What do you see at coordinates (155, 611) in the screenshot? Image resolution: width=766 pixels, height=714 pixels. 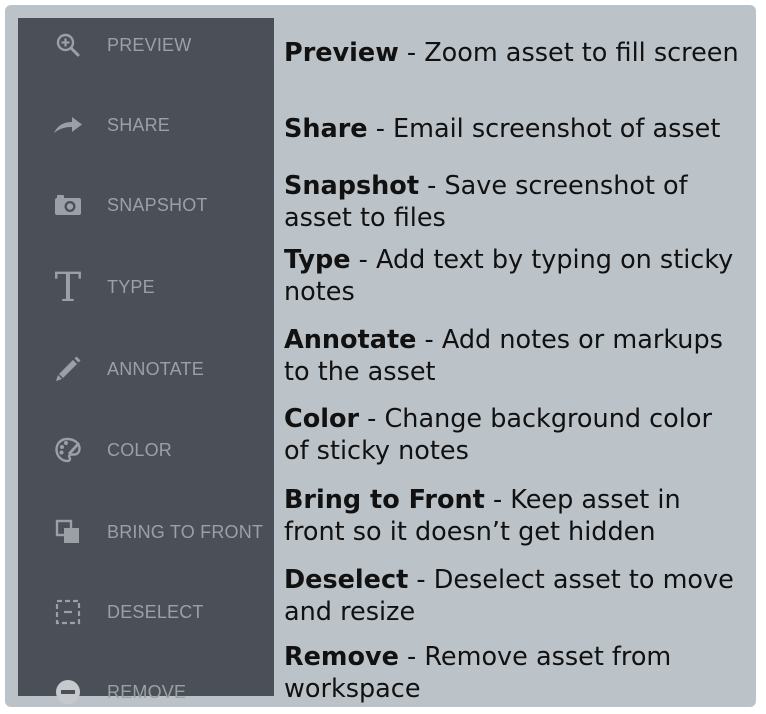 I see `deselect-label: DESELECT` at bounding box center [155, 611].